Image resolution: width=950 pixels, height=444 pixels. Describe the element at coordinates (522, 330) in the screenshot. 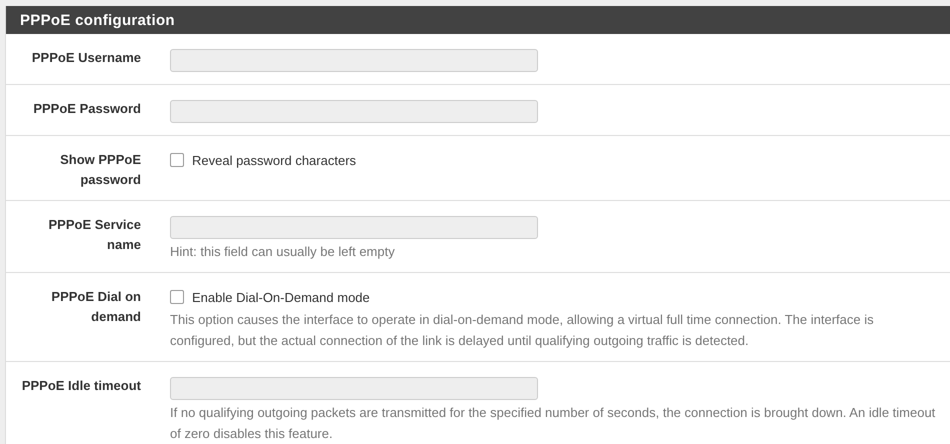

I see `help-text: This option causes the interface to operate in dial-on-demand mode, allowing a virtual full time connection. The interface is configured, but the actual connection of the link is delayed until qualifying outgoing traffic is detected.` at that location.